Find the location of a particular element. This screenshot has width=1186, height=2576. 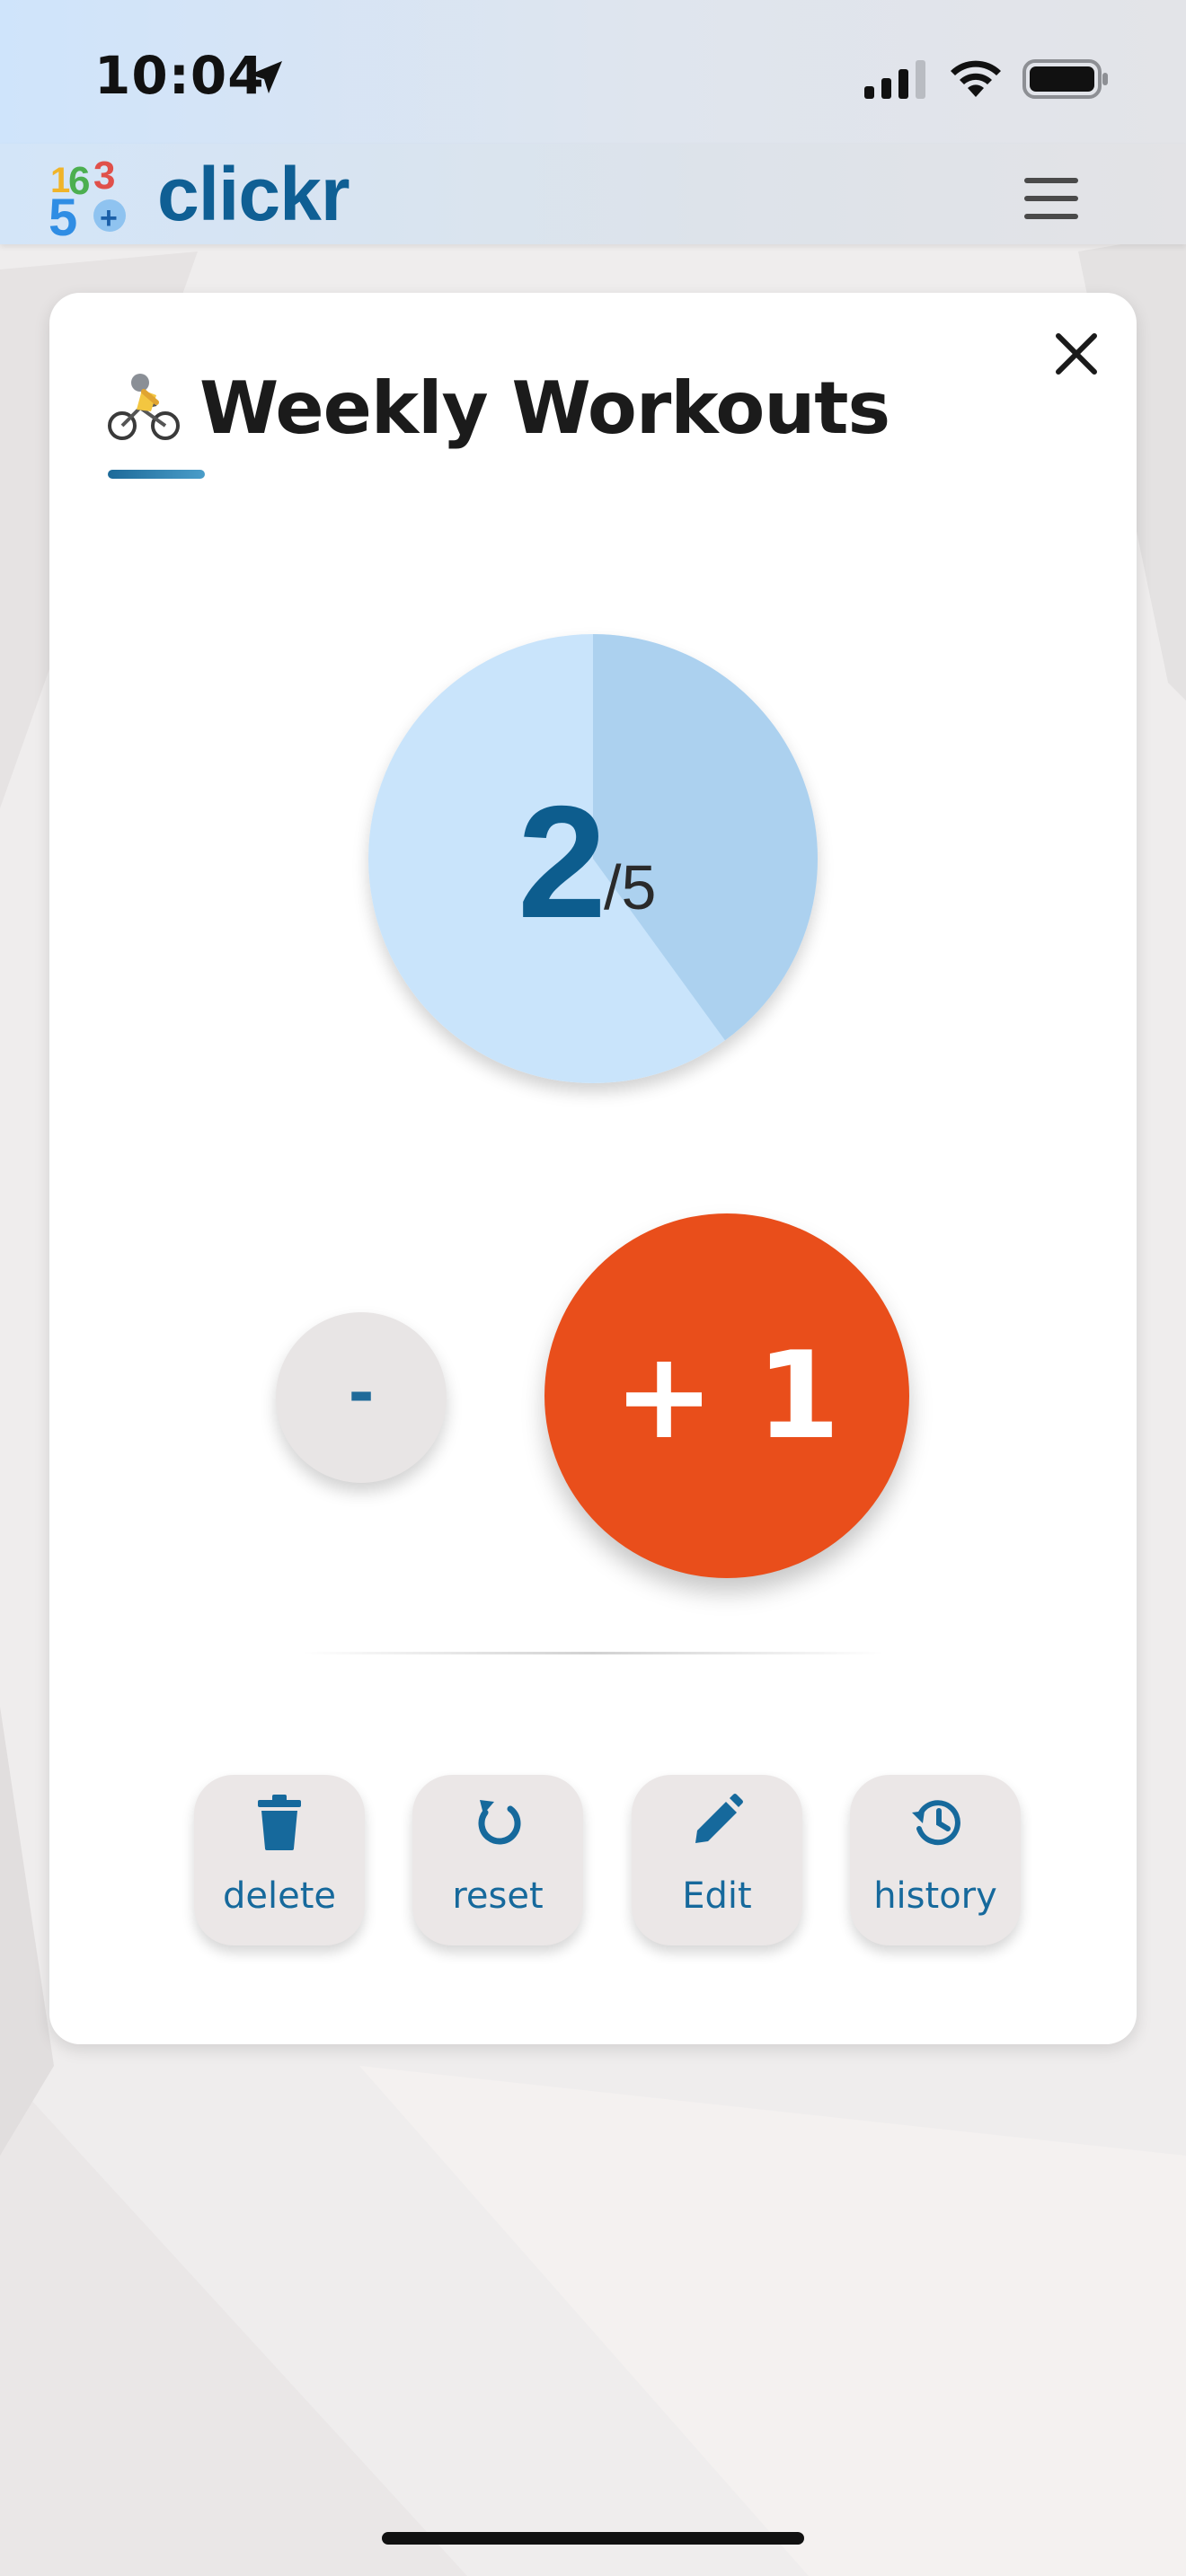

refresh-icon is located at coordinates (499, 1822).